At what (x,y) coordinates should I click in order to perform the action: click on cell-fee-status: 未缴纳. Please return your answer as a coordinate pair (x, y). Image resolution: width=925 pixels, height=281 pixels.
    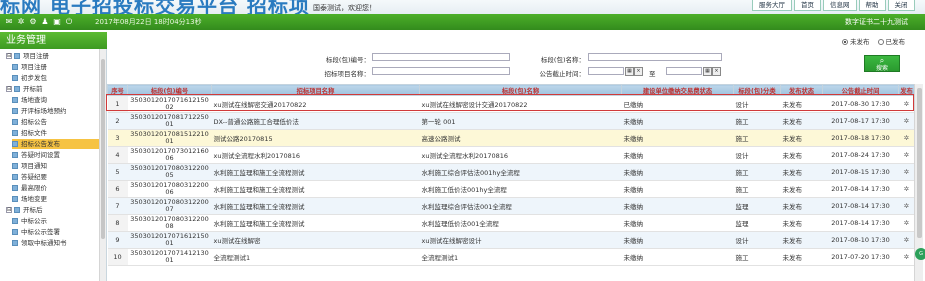
    Looking at the image, I should click on (677, 138).